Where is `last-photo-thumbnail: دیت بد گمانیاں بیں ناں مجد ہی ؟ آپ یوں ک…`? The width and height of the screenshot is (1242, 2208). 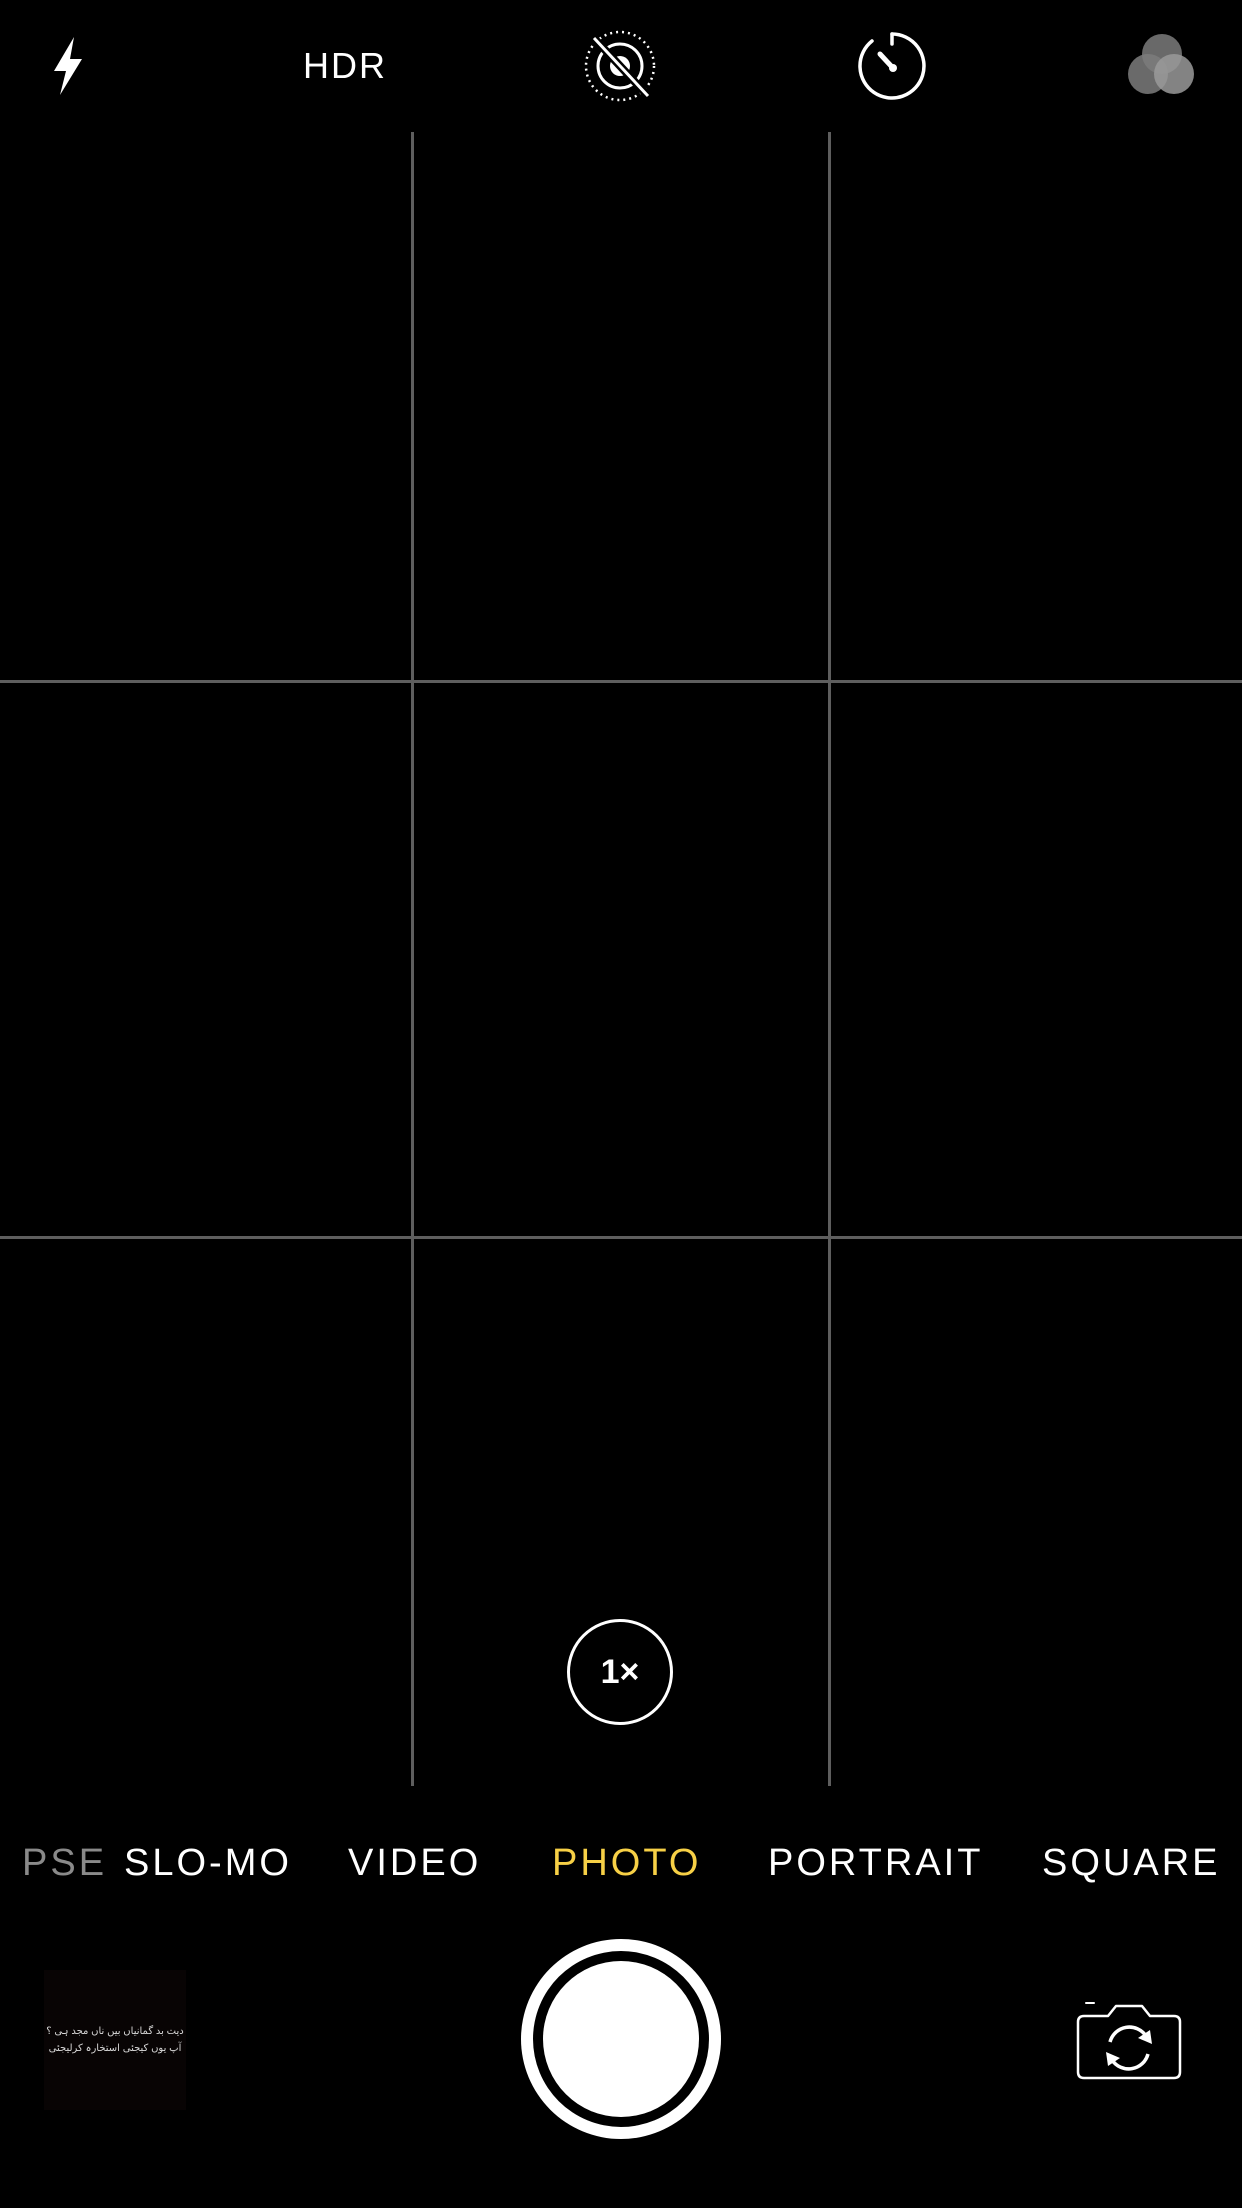
last-photo-thumbnail: دیت بد گمانیاں بیں ناں مجد ہی ؟ آپ یوں ک… is located at coordinates (115, 2040).